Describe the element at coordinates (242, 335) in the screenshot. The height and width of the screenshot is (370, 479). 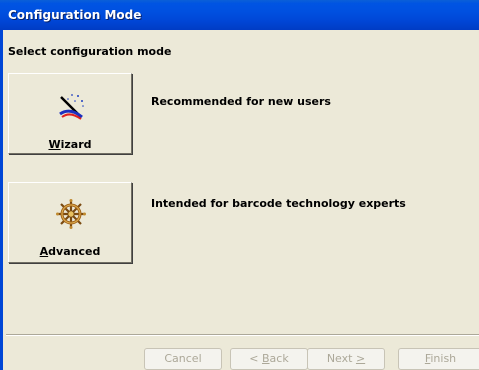
I see `button-separator` at that location.